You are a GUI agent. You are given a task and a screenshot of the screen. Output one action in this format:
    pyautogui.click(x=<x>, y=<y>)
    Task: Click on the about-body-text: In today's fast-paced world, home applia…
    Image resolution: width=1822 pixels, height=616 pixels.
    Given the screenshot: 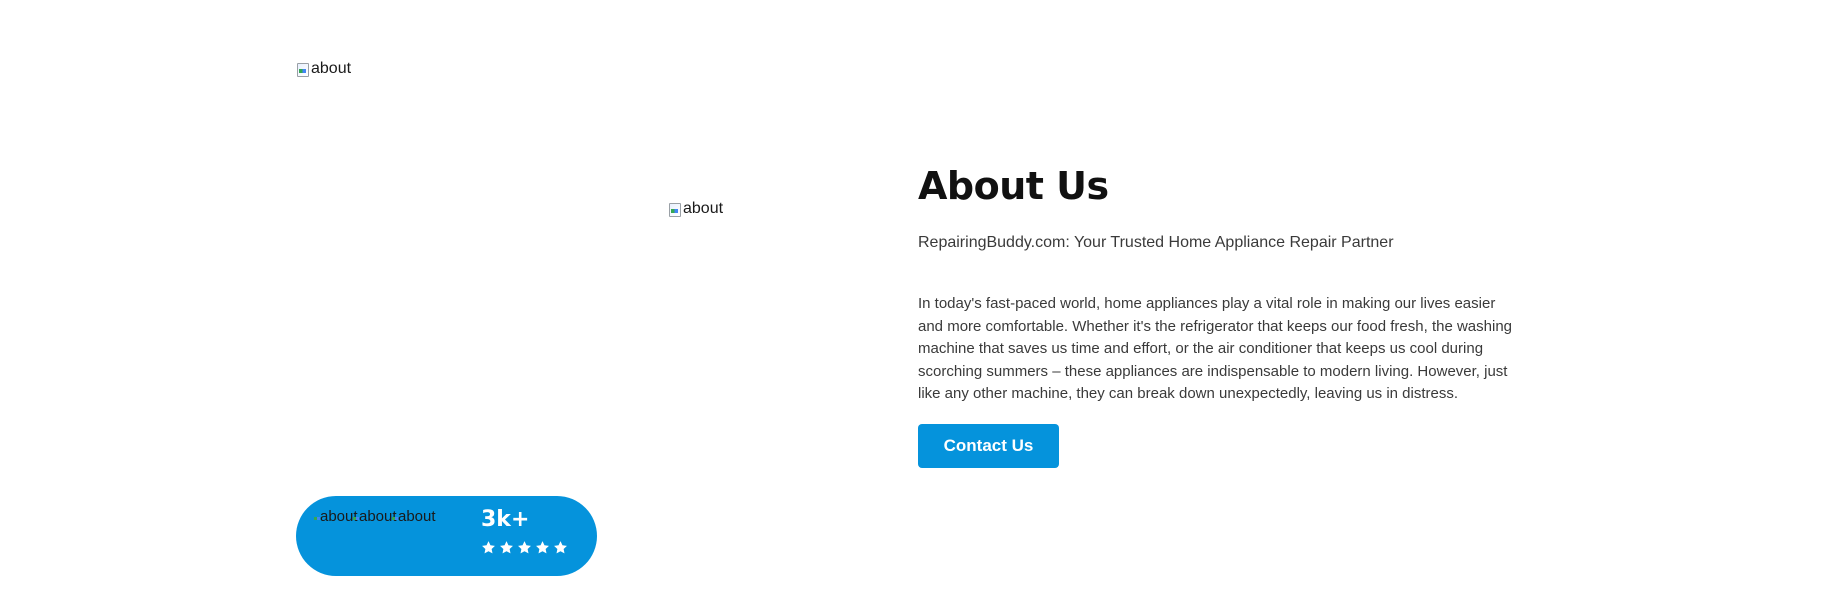 What is the action you would take?
    pyautogui.click(x=1215, y=349)
    